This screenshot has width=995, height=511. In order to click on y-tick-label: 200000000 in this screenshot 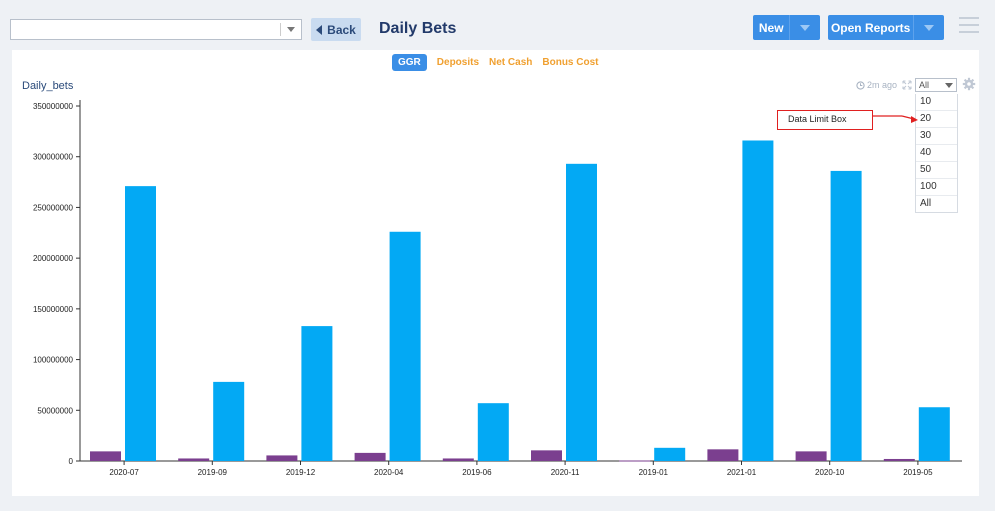, I will do `click(53, 258)`.